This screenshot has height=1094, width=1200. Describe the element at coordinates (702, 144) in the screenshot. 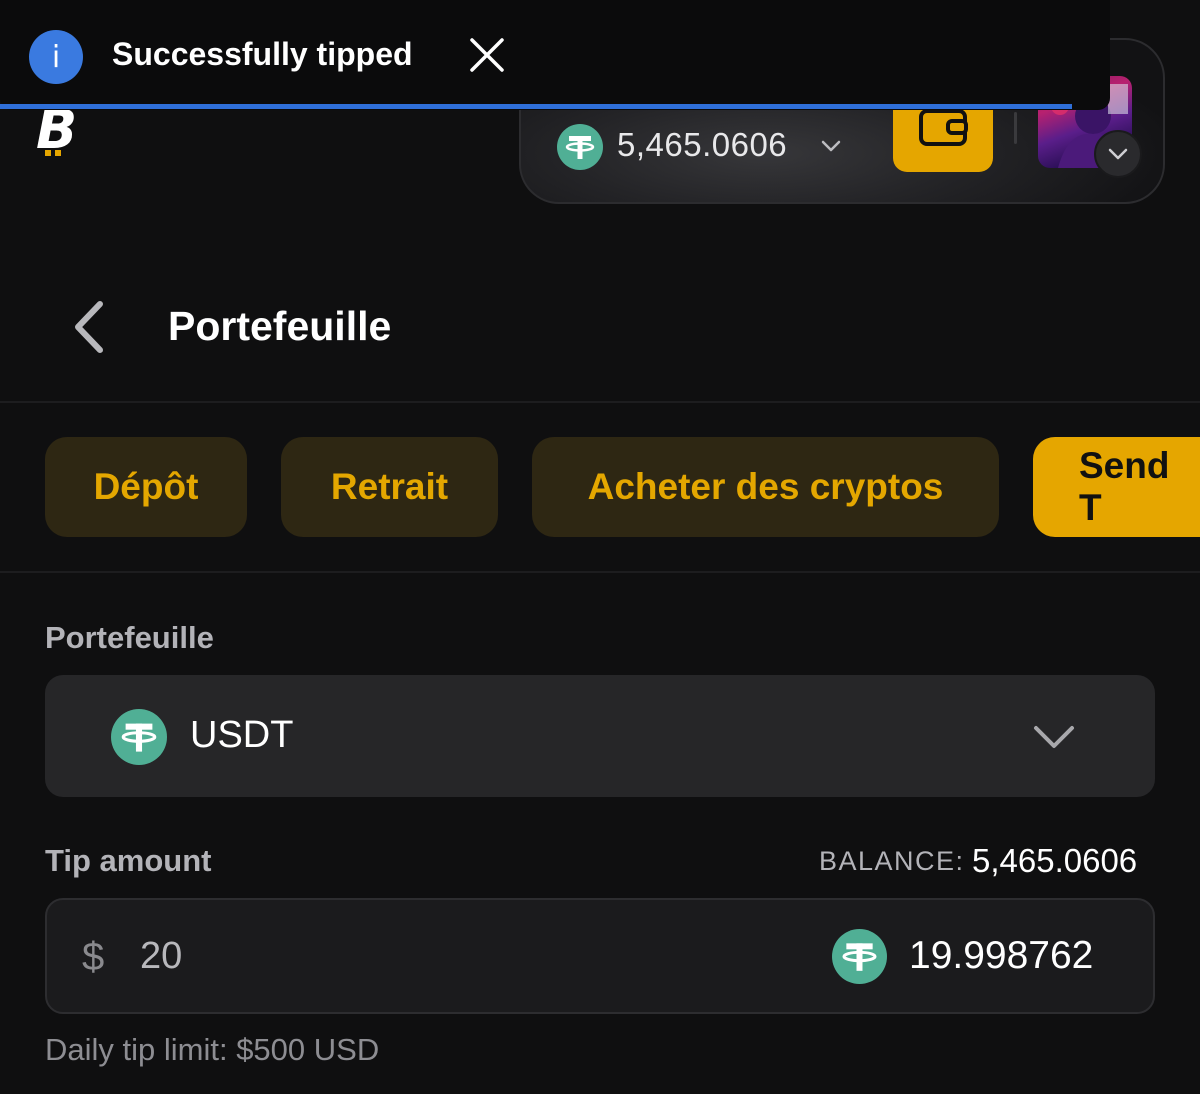

I see `header-balance: 5,465.0606` at that location.